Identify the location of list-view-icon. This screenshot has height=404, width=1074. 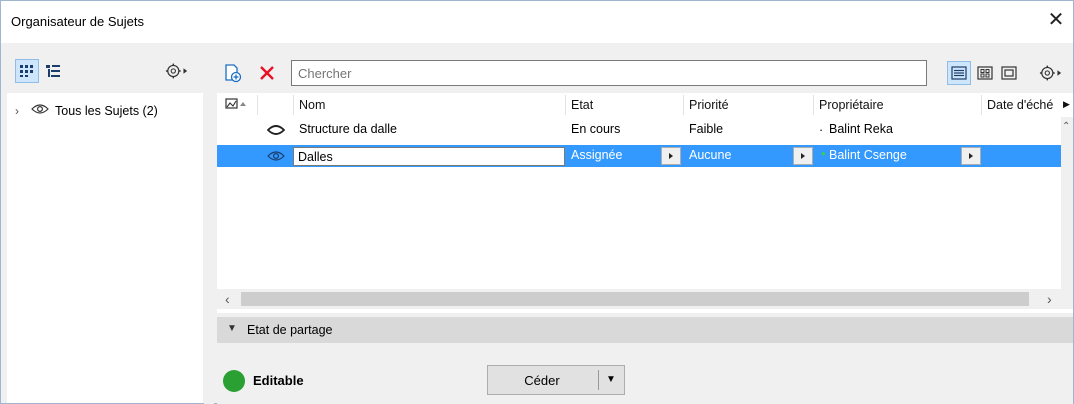
(959, 73).